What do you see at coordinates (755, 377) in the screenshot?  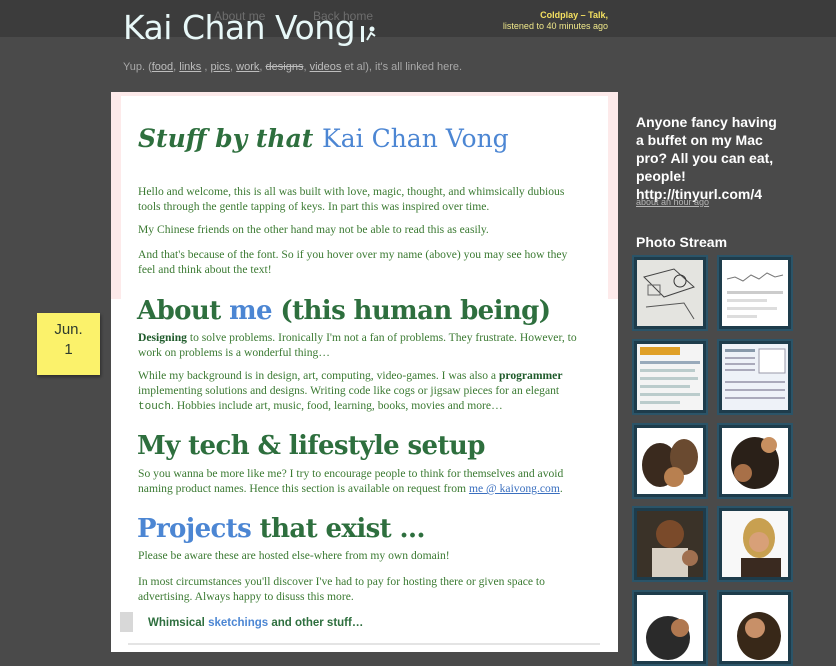 I see `photo-thumb-document` at bounding box center [755, 377].